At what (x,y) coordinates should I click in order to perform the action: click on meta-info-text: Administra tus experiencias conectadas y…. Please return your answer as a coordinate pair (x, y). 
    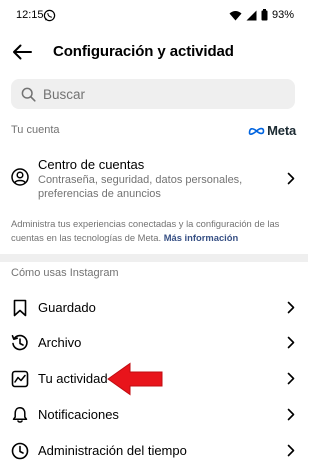
    Looking at the image, I should click on (156, 230).